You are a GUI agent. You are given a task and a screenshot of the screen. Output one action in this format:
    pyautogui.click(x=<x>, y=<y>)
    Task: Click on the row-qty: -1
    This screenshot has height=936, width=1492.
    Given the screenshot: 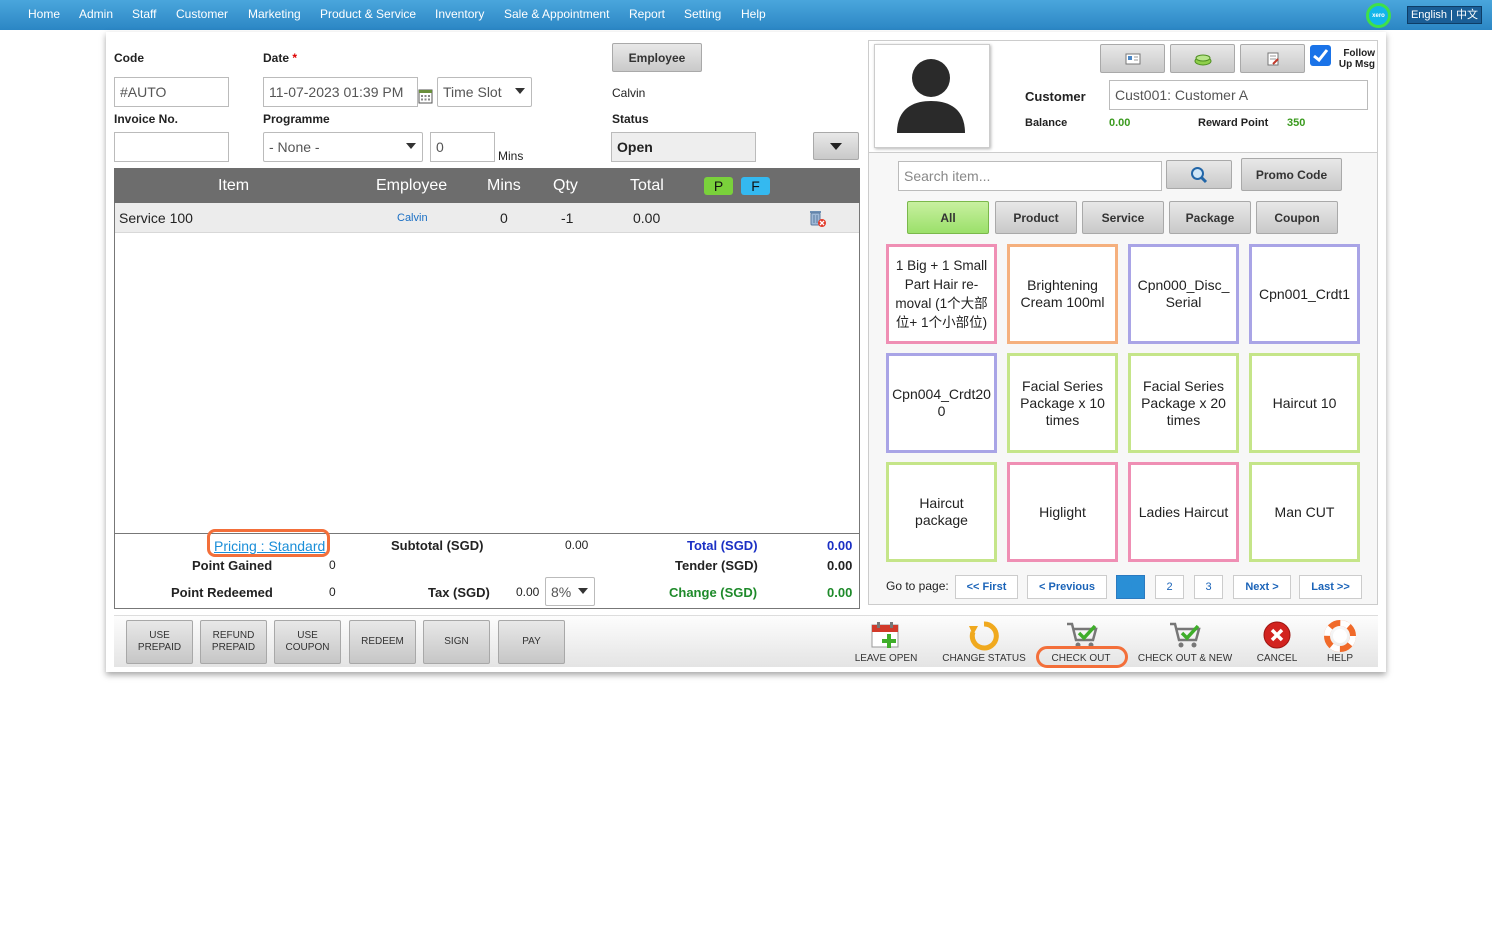 What is the action you would take?
    pyautogui.click(x=567, y=218)
    